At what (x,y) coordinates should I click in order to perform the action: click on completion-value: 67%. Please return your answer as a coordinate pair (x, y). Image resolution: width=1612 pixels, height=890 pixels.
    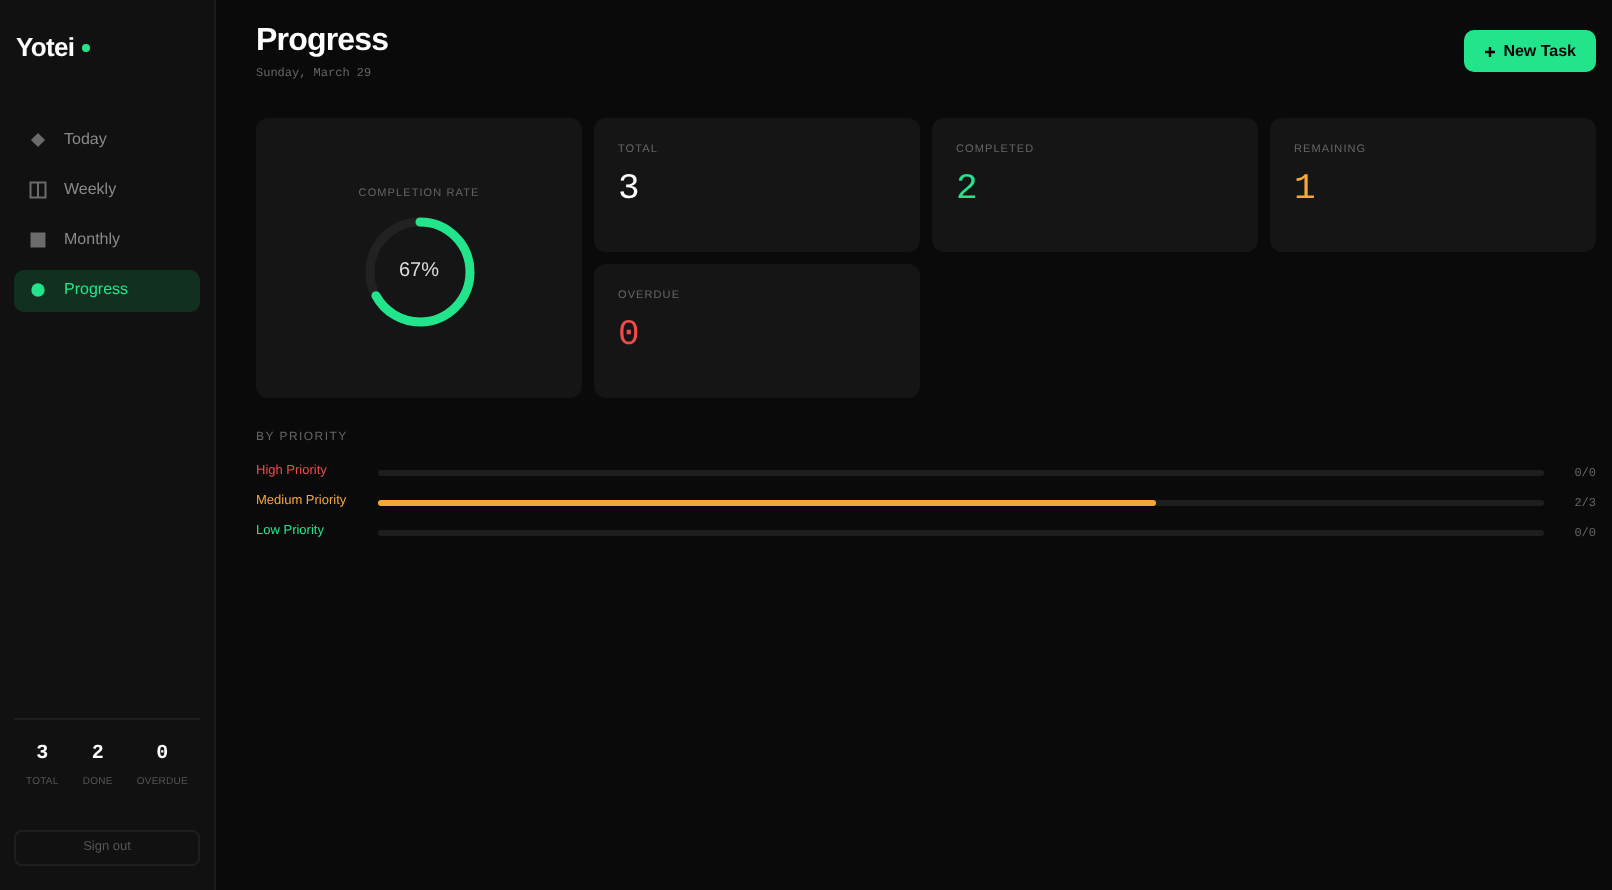
    Looking at the image, I should click on (419, 271).